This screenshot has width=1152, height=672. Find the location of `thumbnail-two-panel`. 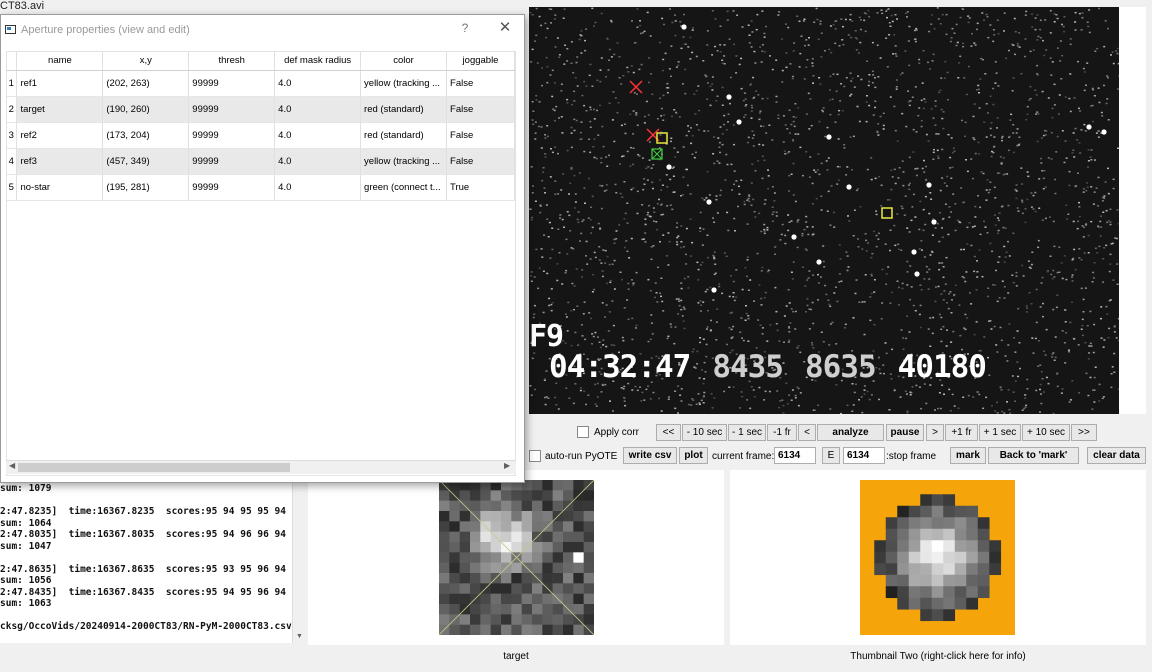

thumbnail-two-panel is located at coordinates (938, 557).